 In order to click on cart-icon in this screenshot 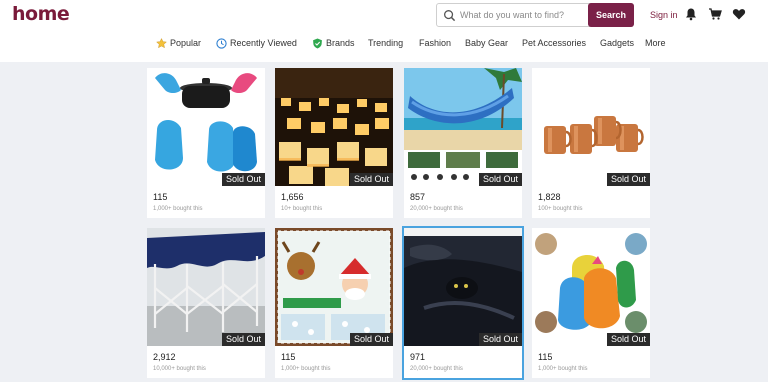, I will do `click(715, 14)`.